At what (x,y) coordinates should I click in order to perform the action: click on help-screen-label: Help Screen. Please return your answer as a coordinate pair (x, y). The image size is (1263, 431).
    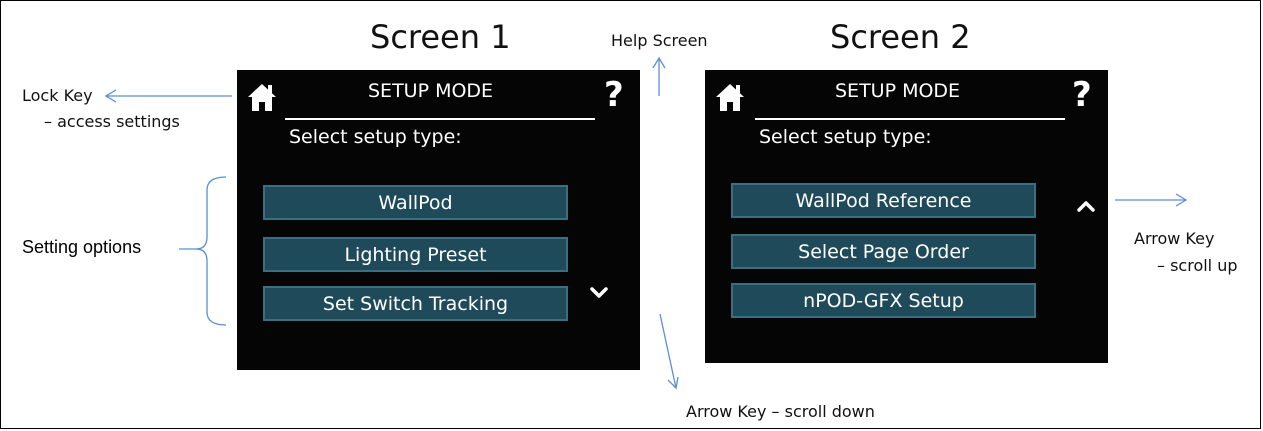
    Looking at the image, I should click on (659, 40).